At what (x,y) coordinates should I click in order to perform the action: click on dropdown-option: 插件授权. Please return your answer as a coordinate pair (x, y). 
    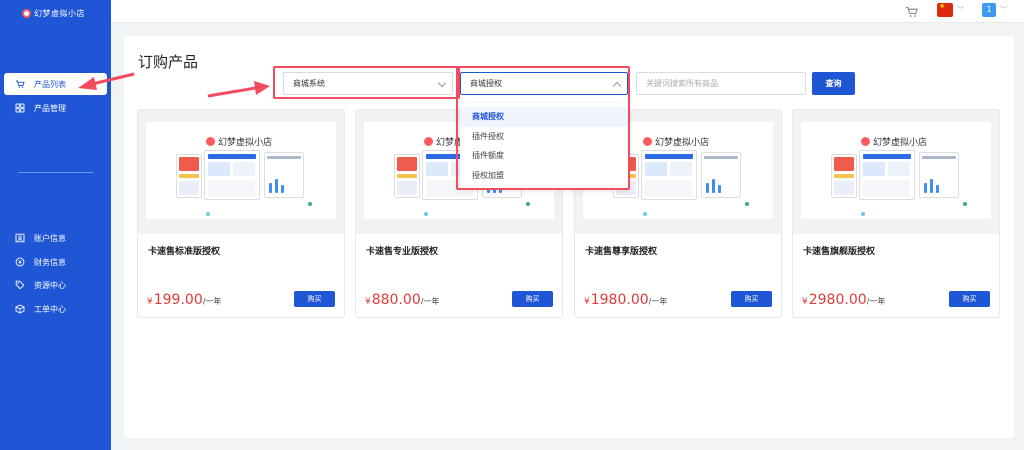
    Looking at the image, I should click on (544, 137).